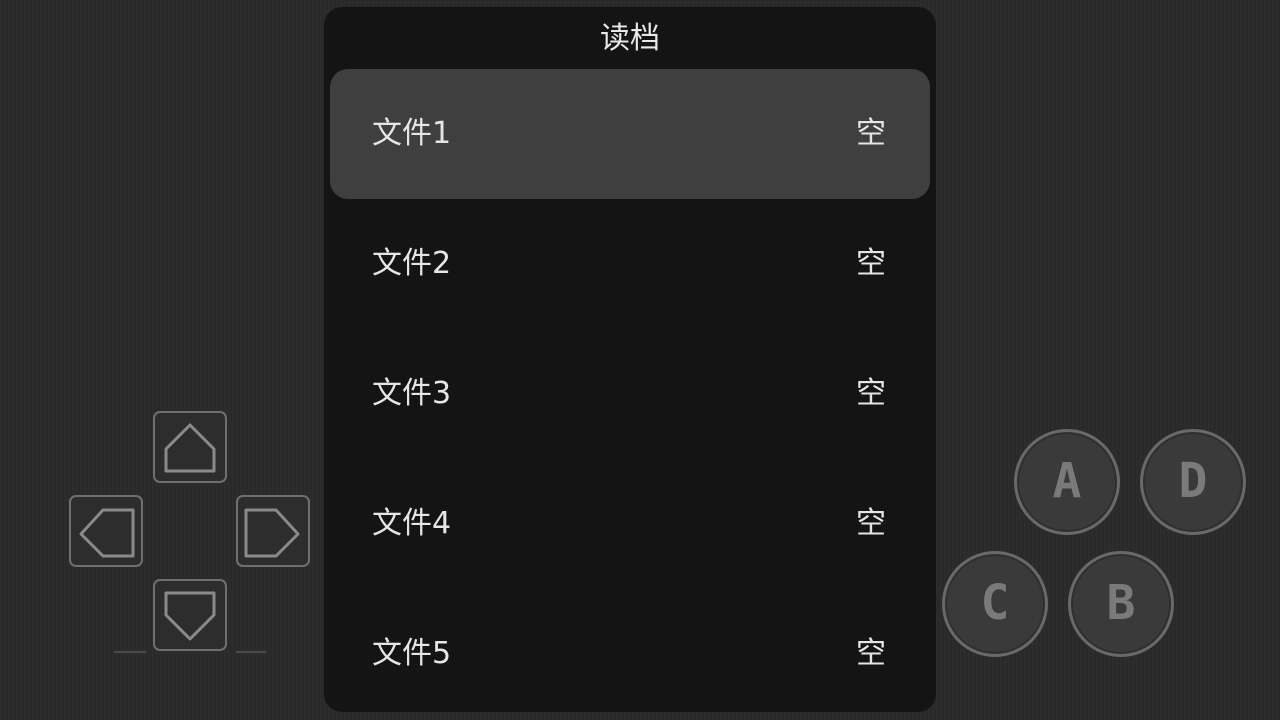 The image size is (1280, 720). Describe the element at coordinates (630, 38) in the screenshot. I see `panel-title: 读档` at that location.